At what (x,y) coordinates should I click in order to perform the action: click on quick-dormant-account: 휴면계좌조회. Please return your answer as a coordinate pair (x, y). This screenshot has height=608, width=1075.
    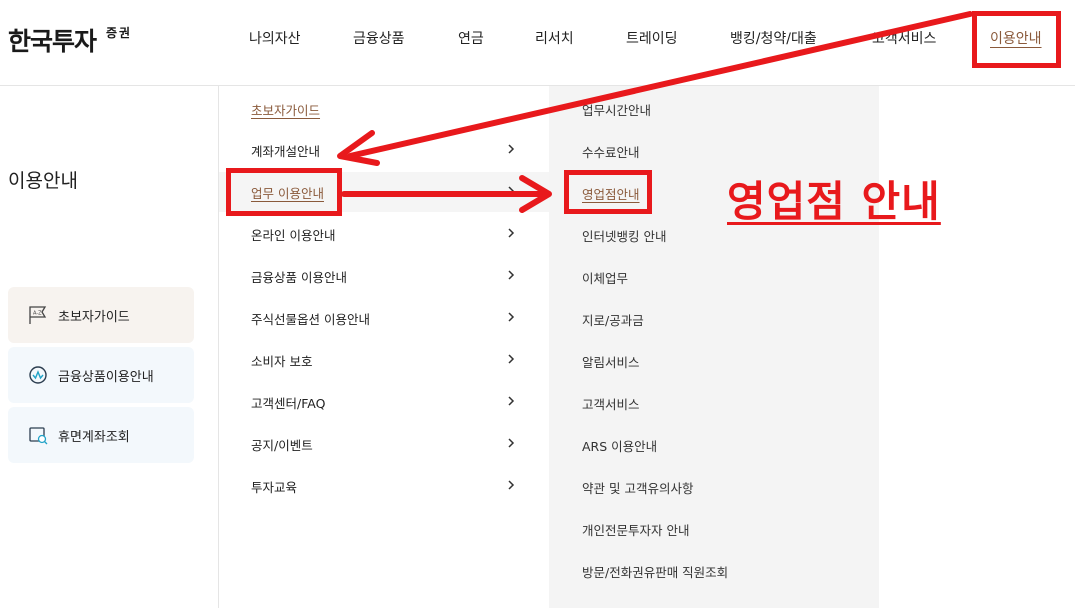
    Looking at the image, I should click on (101, 435).